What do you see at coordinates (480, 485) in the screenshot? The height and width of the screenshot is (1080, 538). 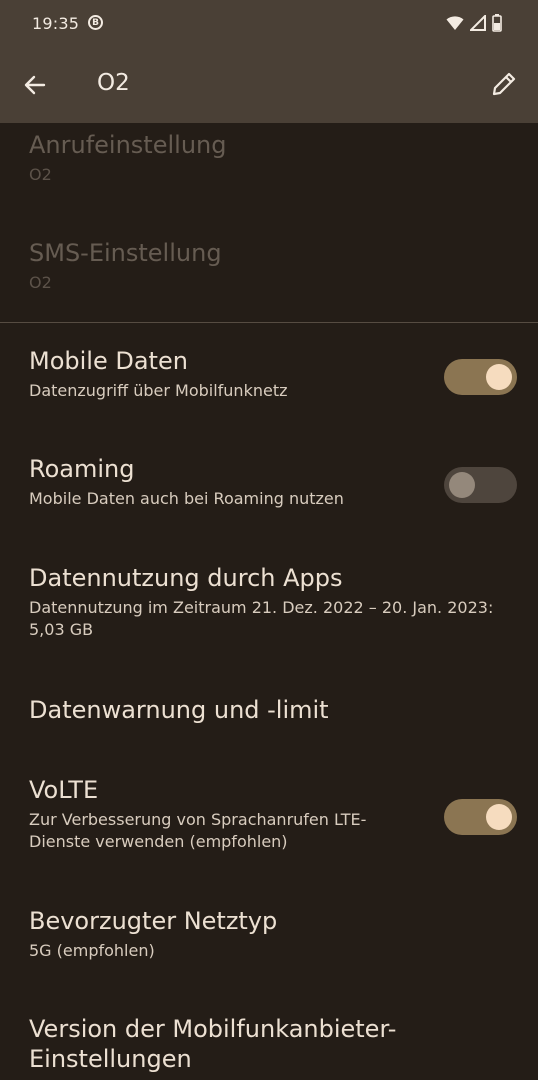 I see `roaming-toggle` at bounding box center [480, 485].